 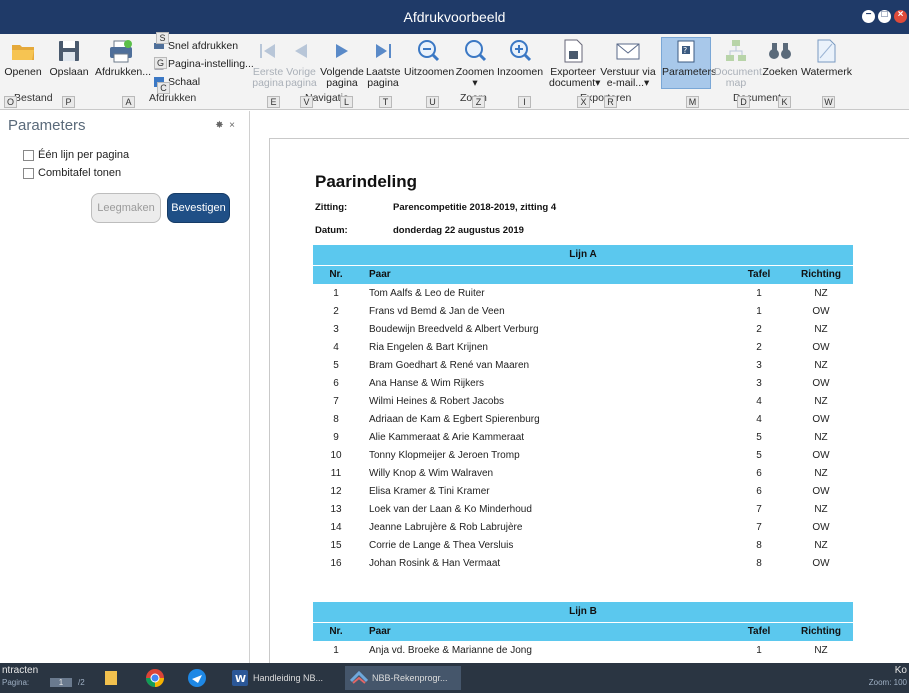 What do you see at coordinates (20, 670) in the screenshot?
I see `taskbar-left-text: ntracten` at bounding box center [20, 670].